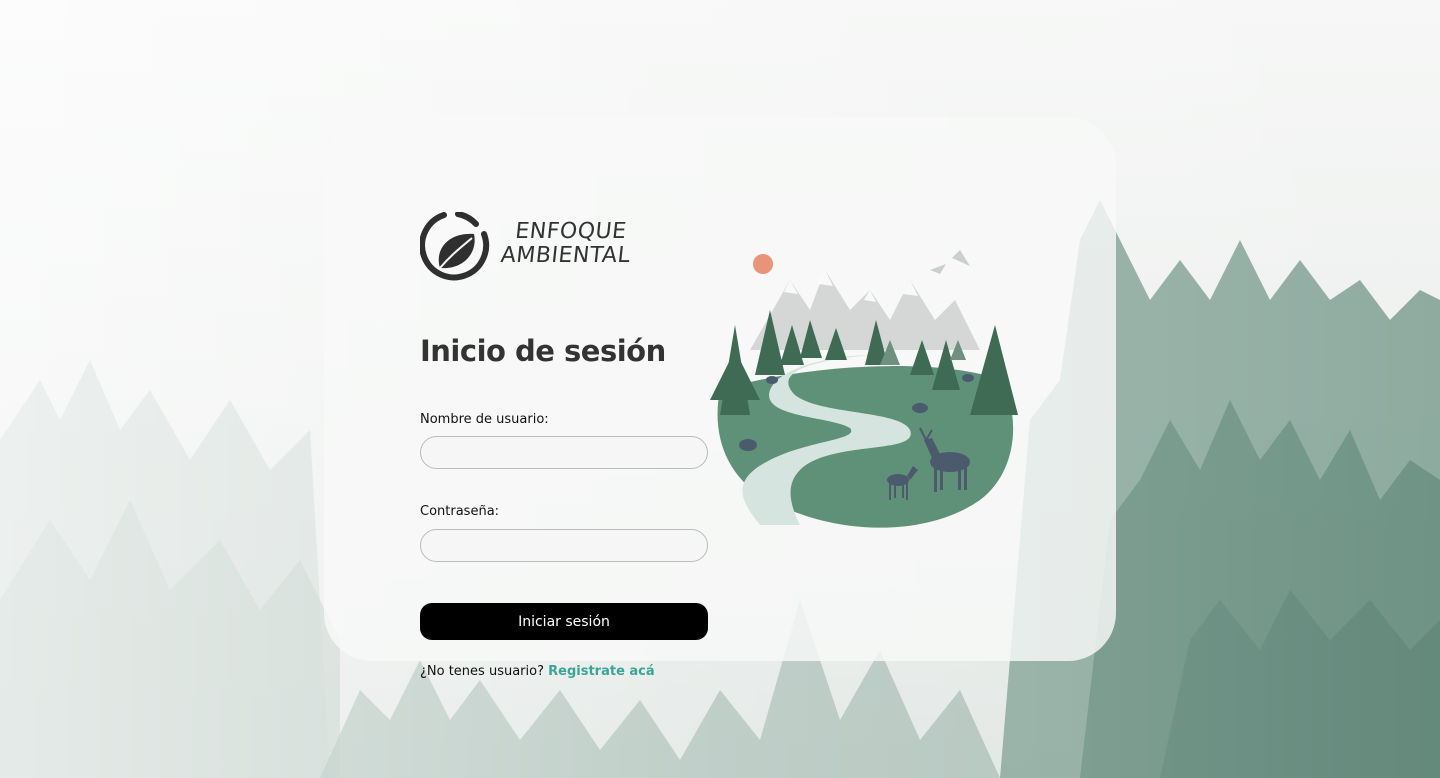 Image resolution: width=1440 pixels, height=778 pixels. Describe the element at coordinates (484, 419) in the screenshot. I see `username-label: Nombre de usuario:` at that location.